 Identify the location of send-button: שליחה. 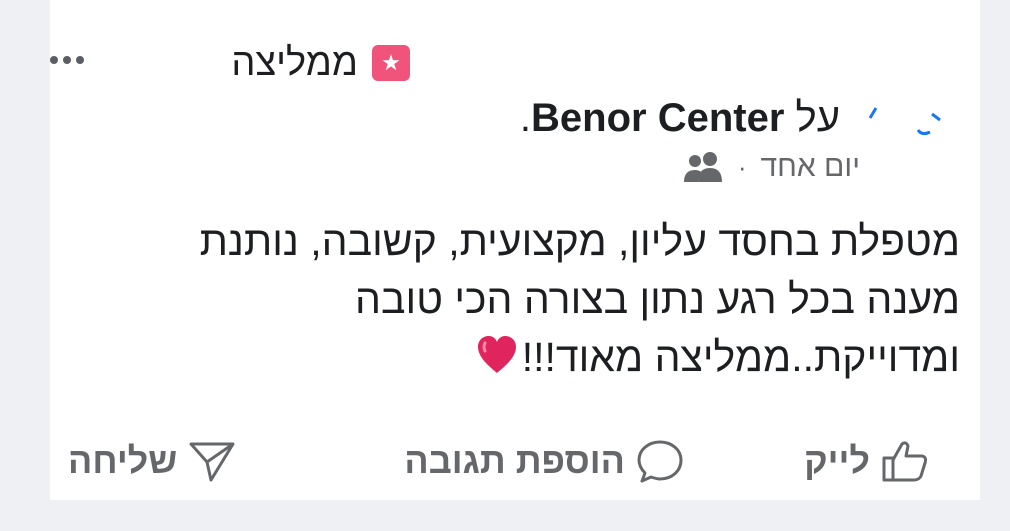
(152, 461).